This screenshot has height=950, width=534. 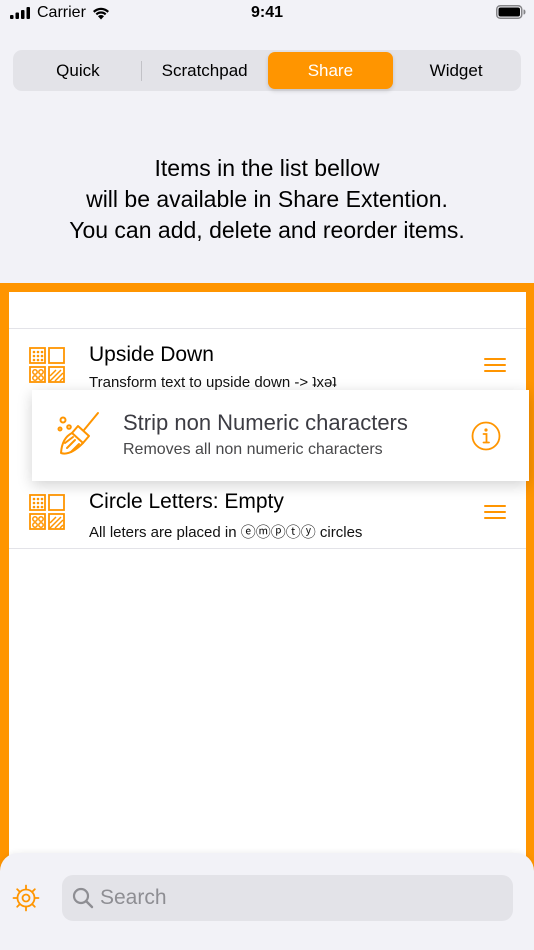 What do you see at coordinates (456, 70) in the screenshot?
I see `tab-widget: Widget` at bounding box center [456, 70].